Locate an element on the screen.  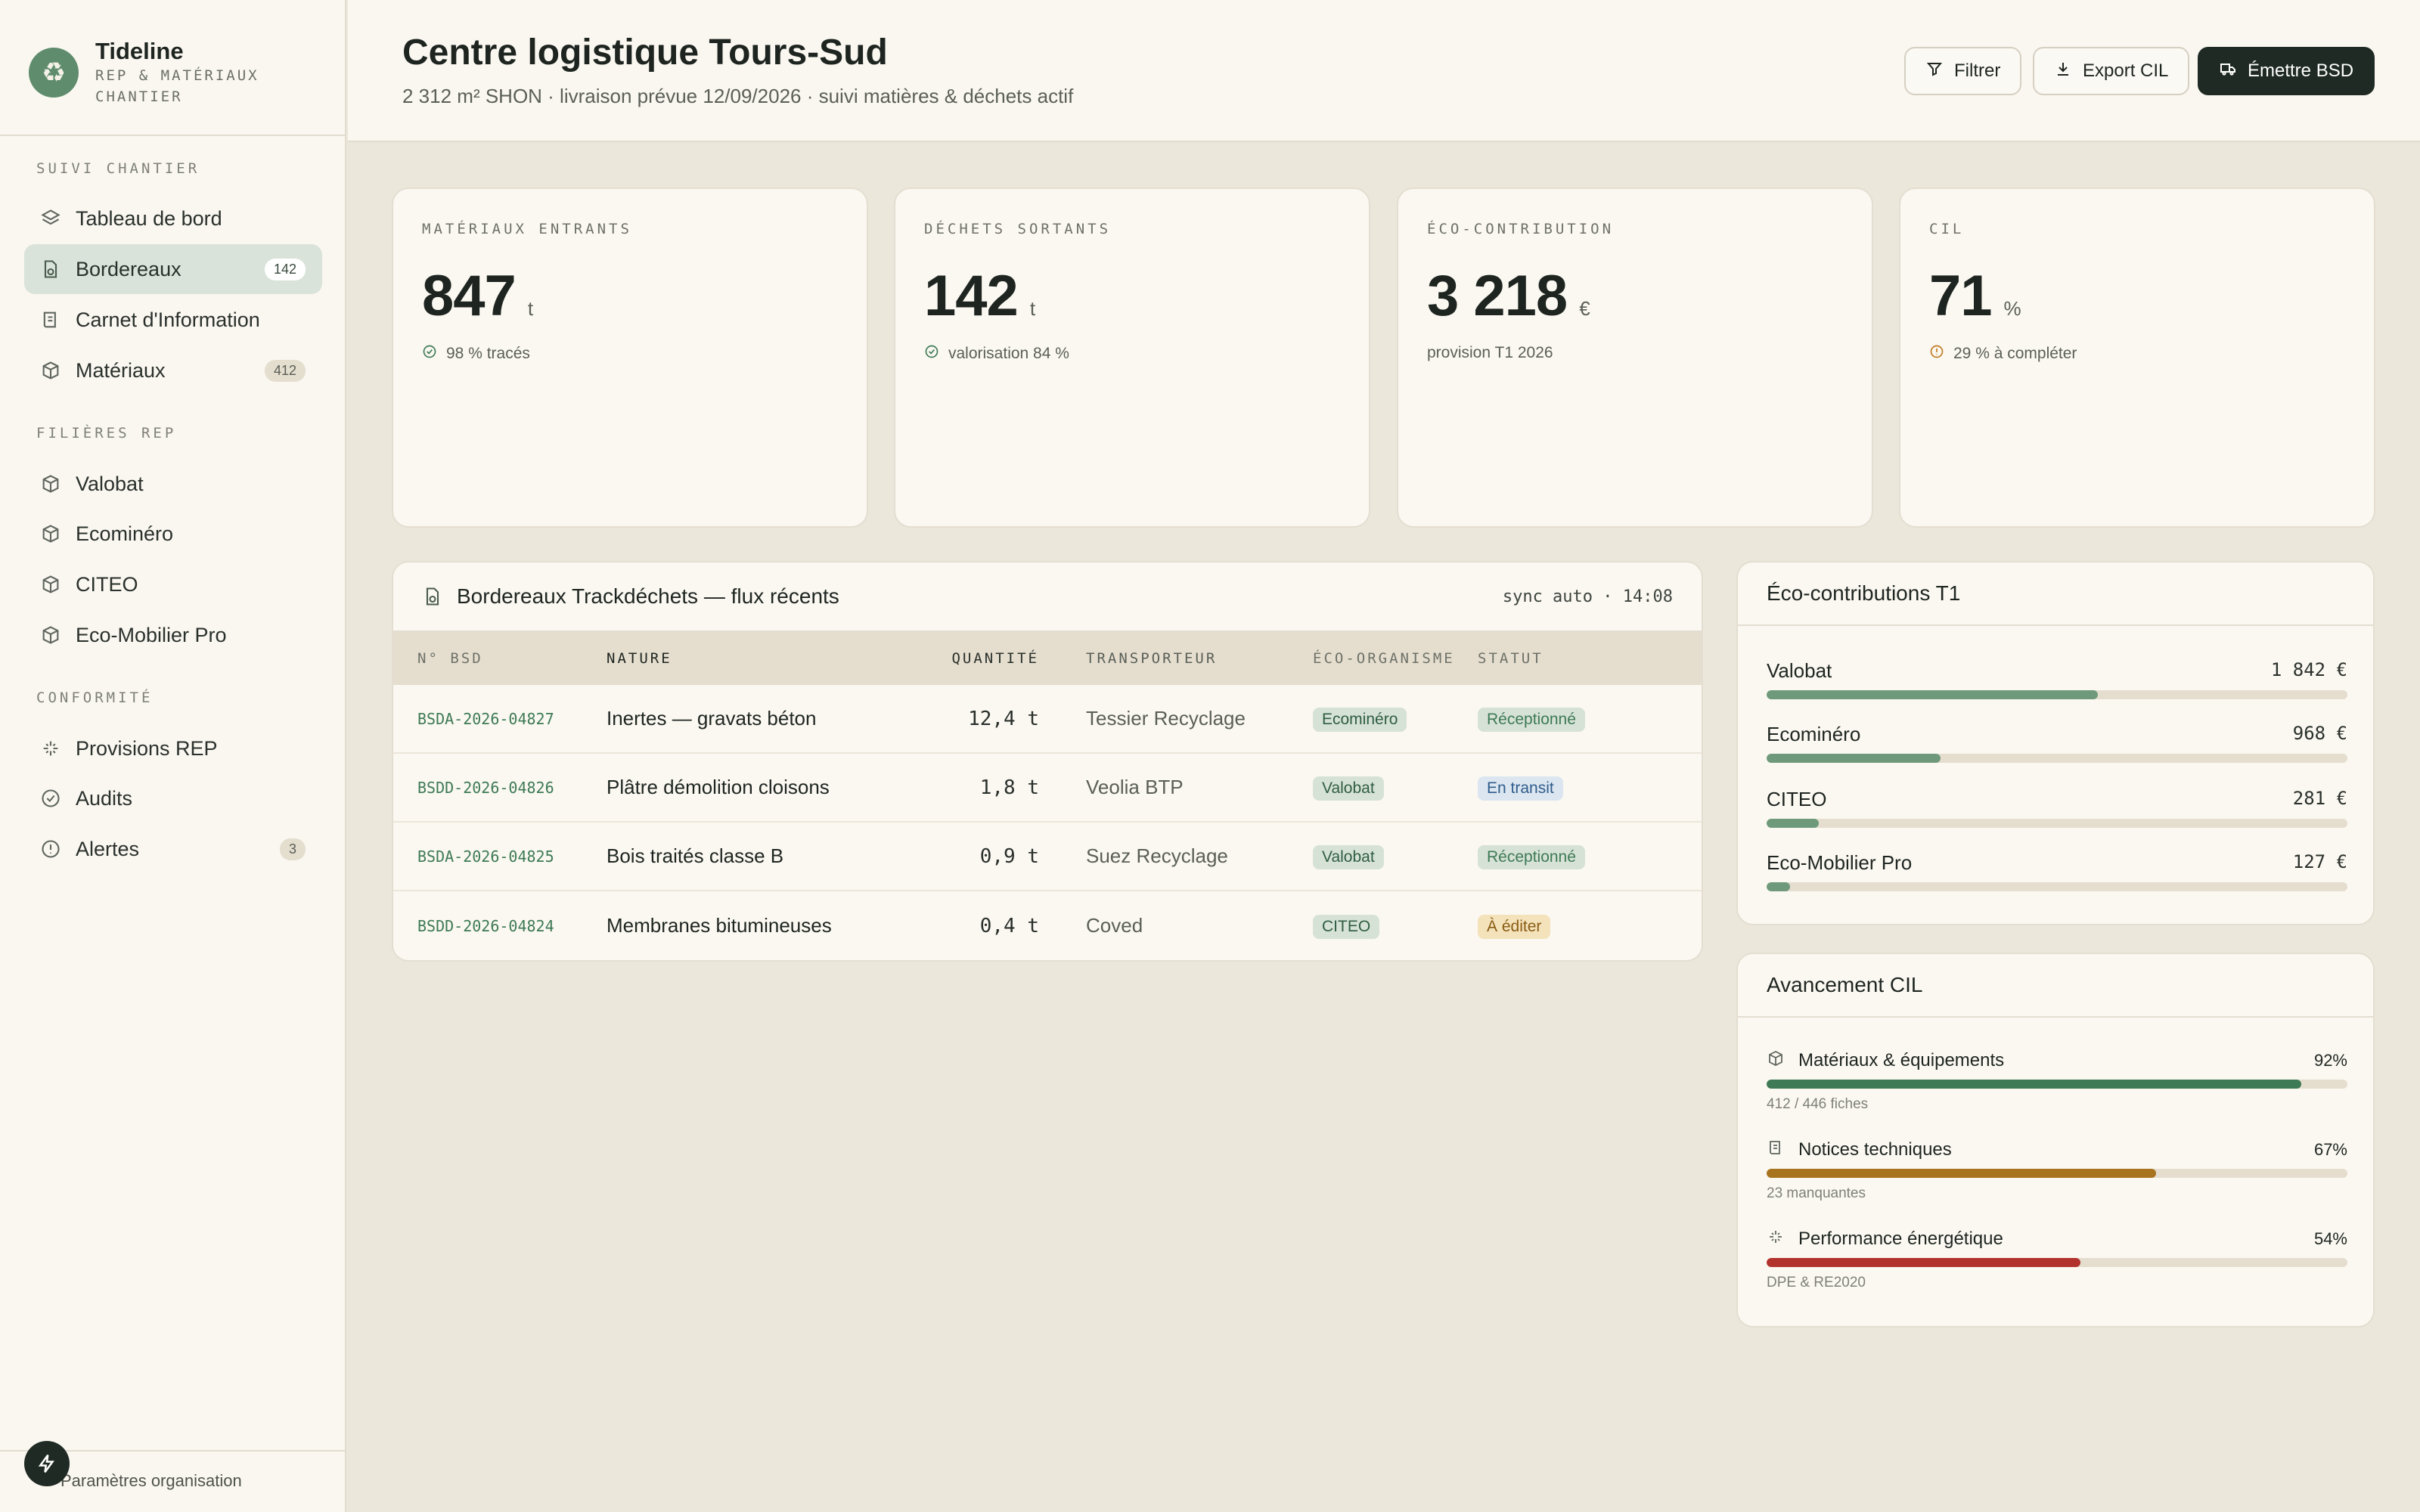
bsd-id: BSDD-2026-04824 is located at coordinates (500, 926).